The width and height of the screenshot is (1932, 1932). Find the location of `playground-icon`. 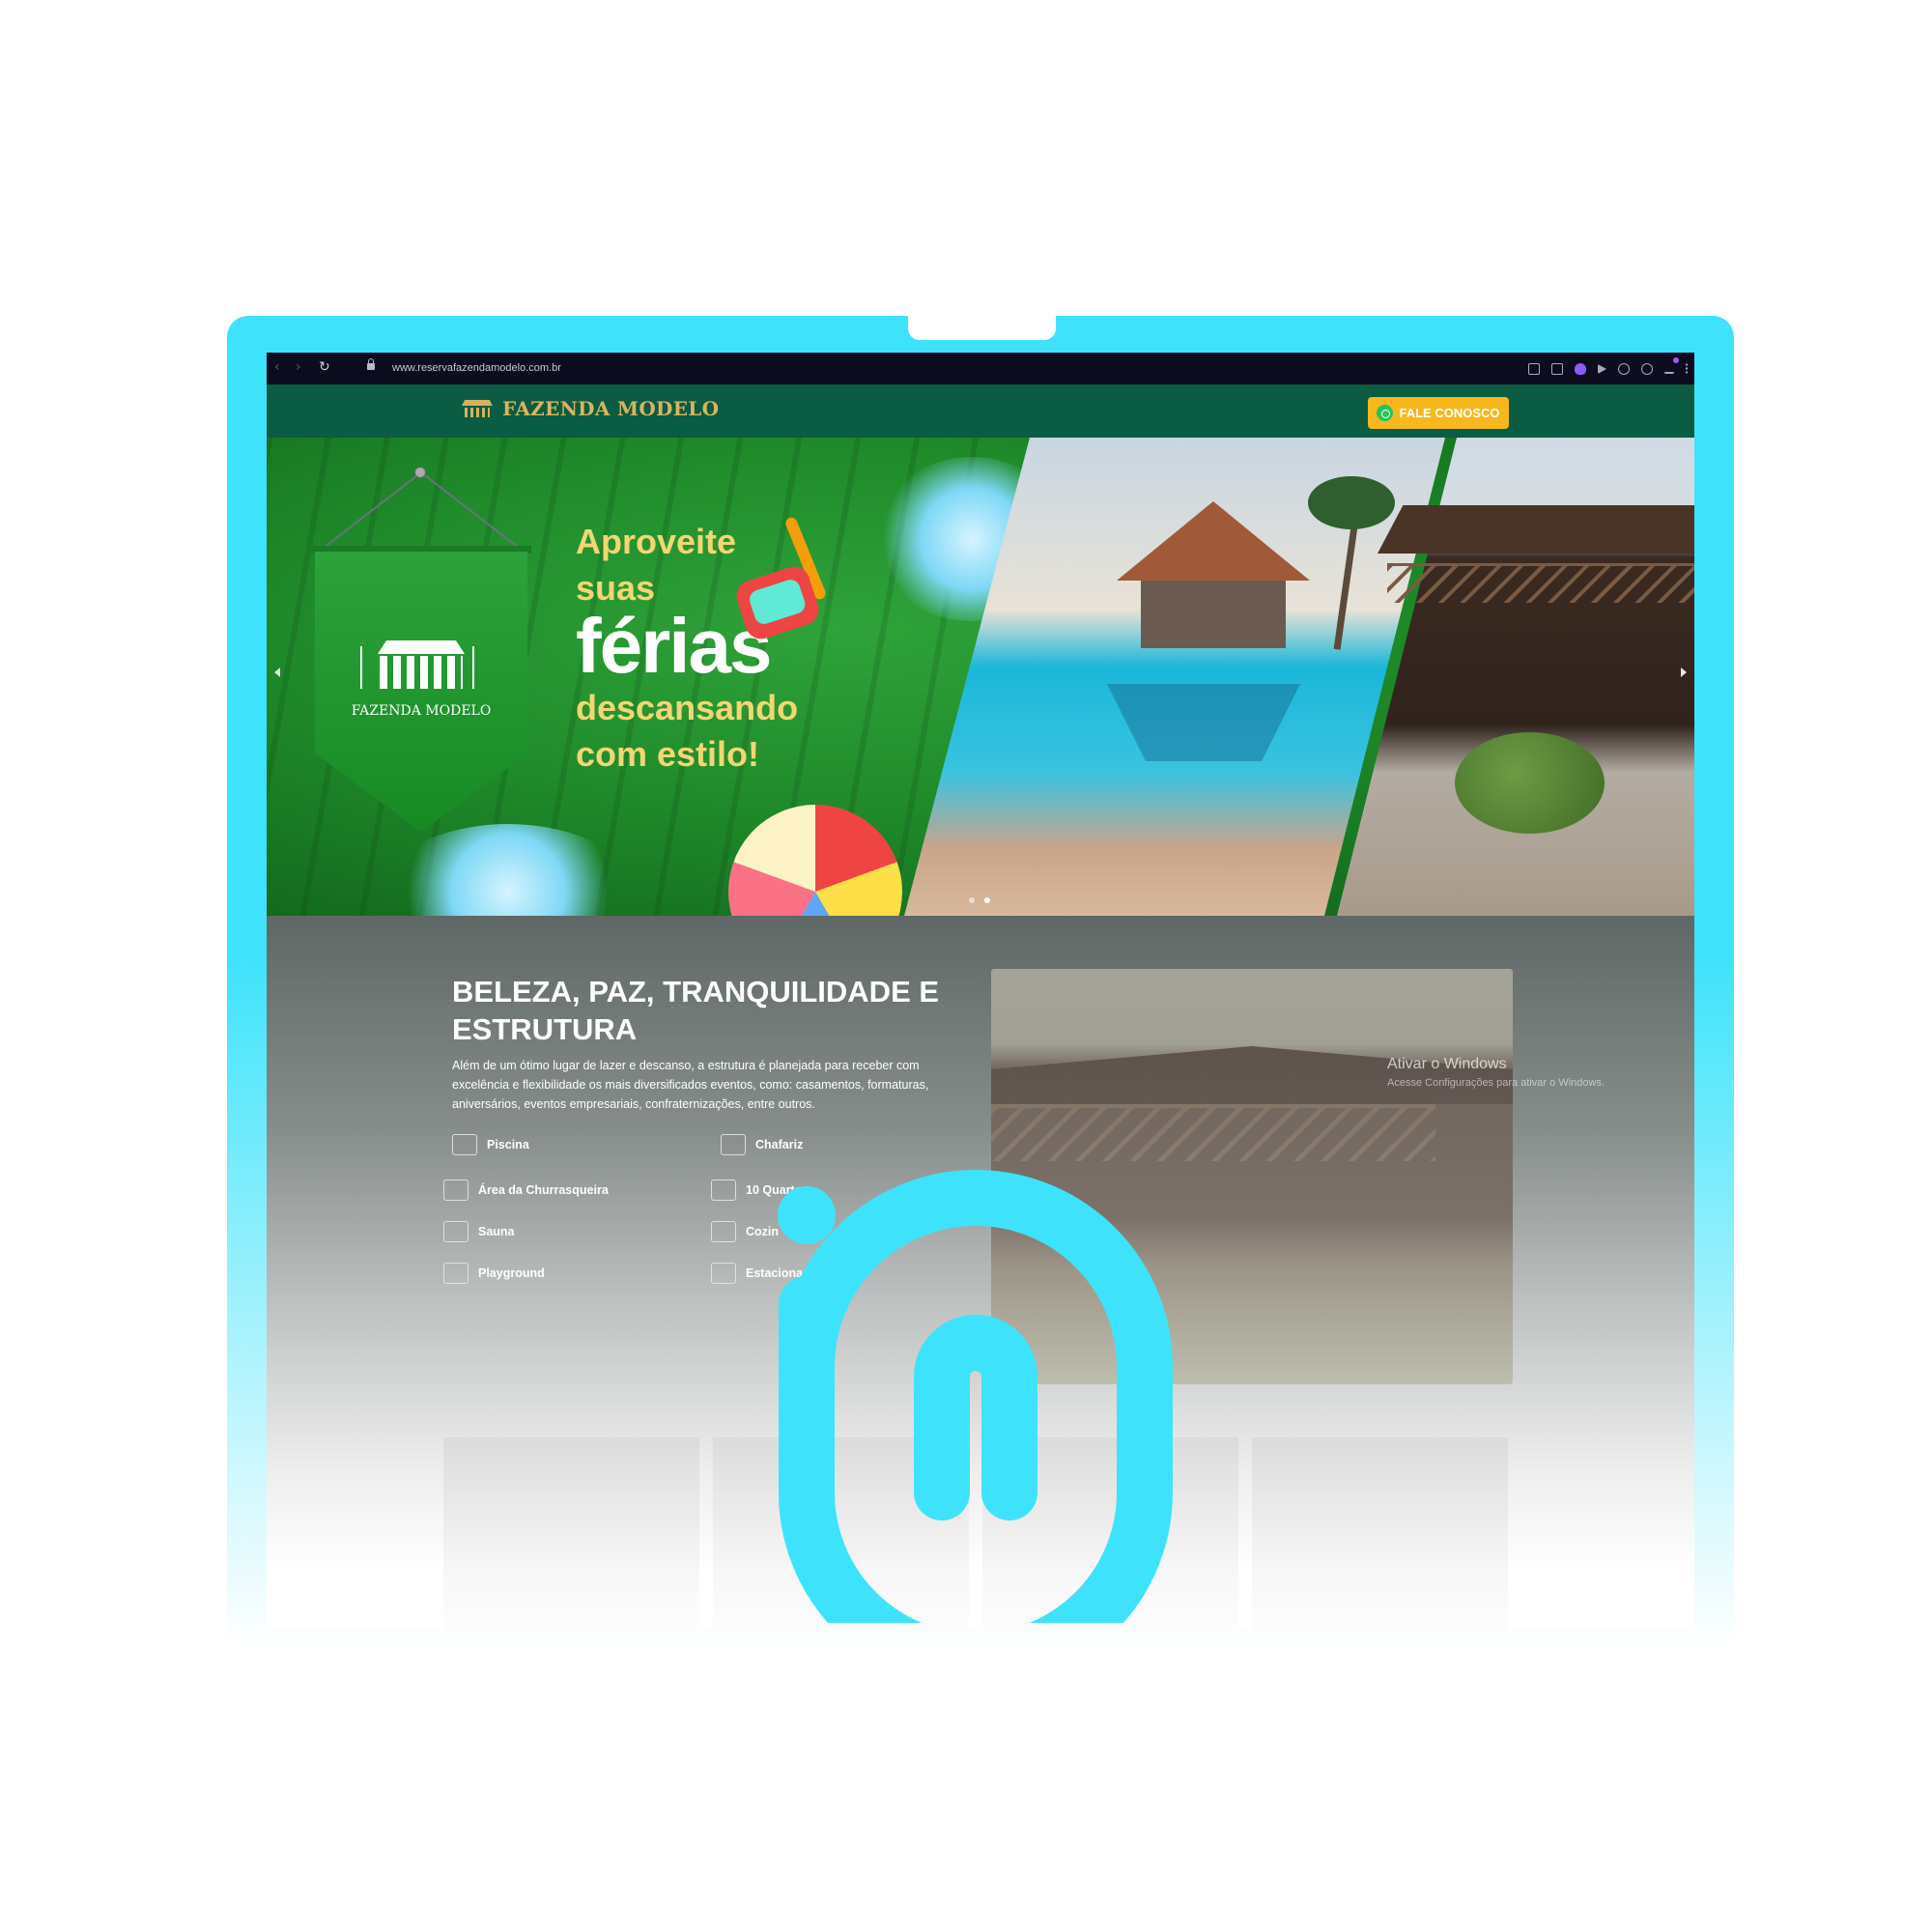

playground-icon is located at coordinates (456, 1273).